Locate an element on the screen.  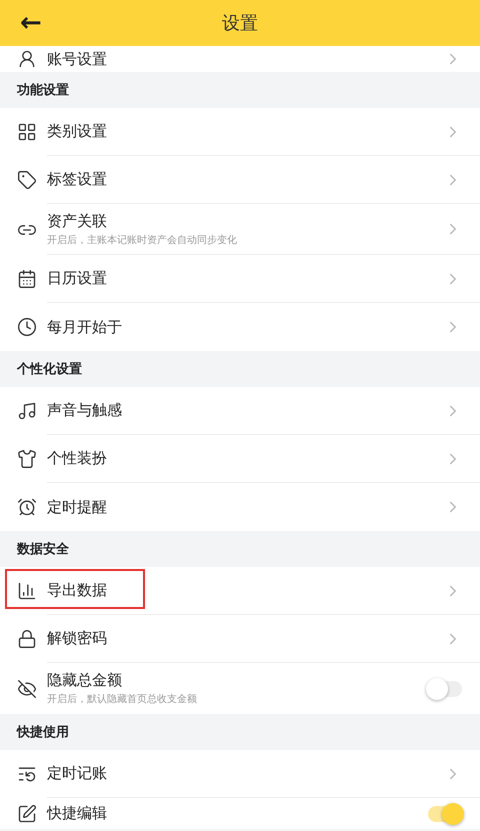
grid-icon is located at coordinates (27, 132).